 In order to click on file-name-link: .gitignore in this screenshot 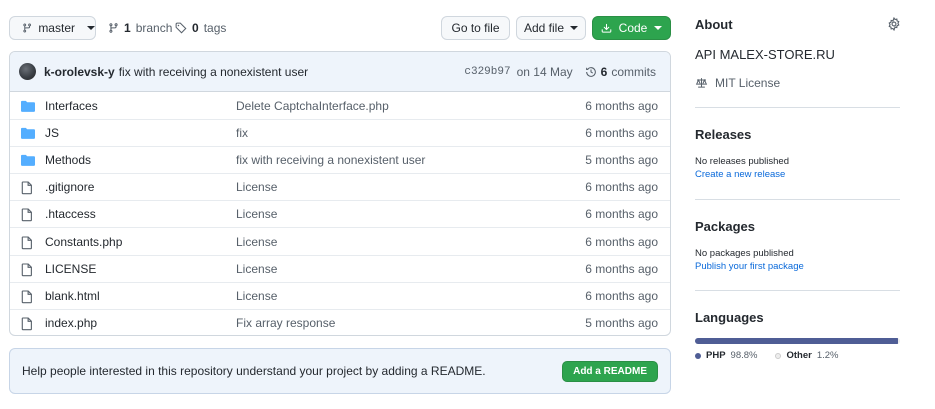, I will do `click(69, 187)`.